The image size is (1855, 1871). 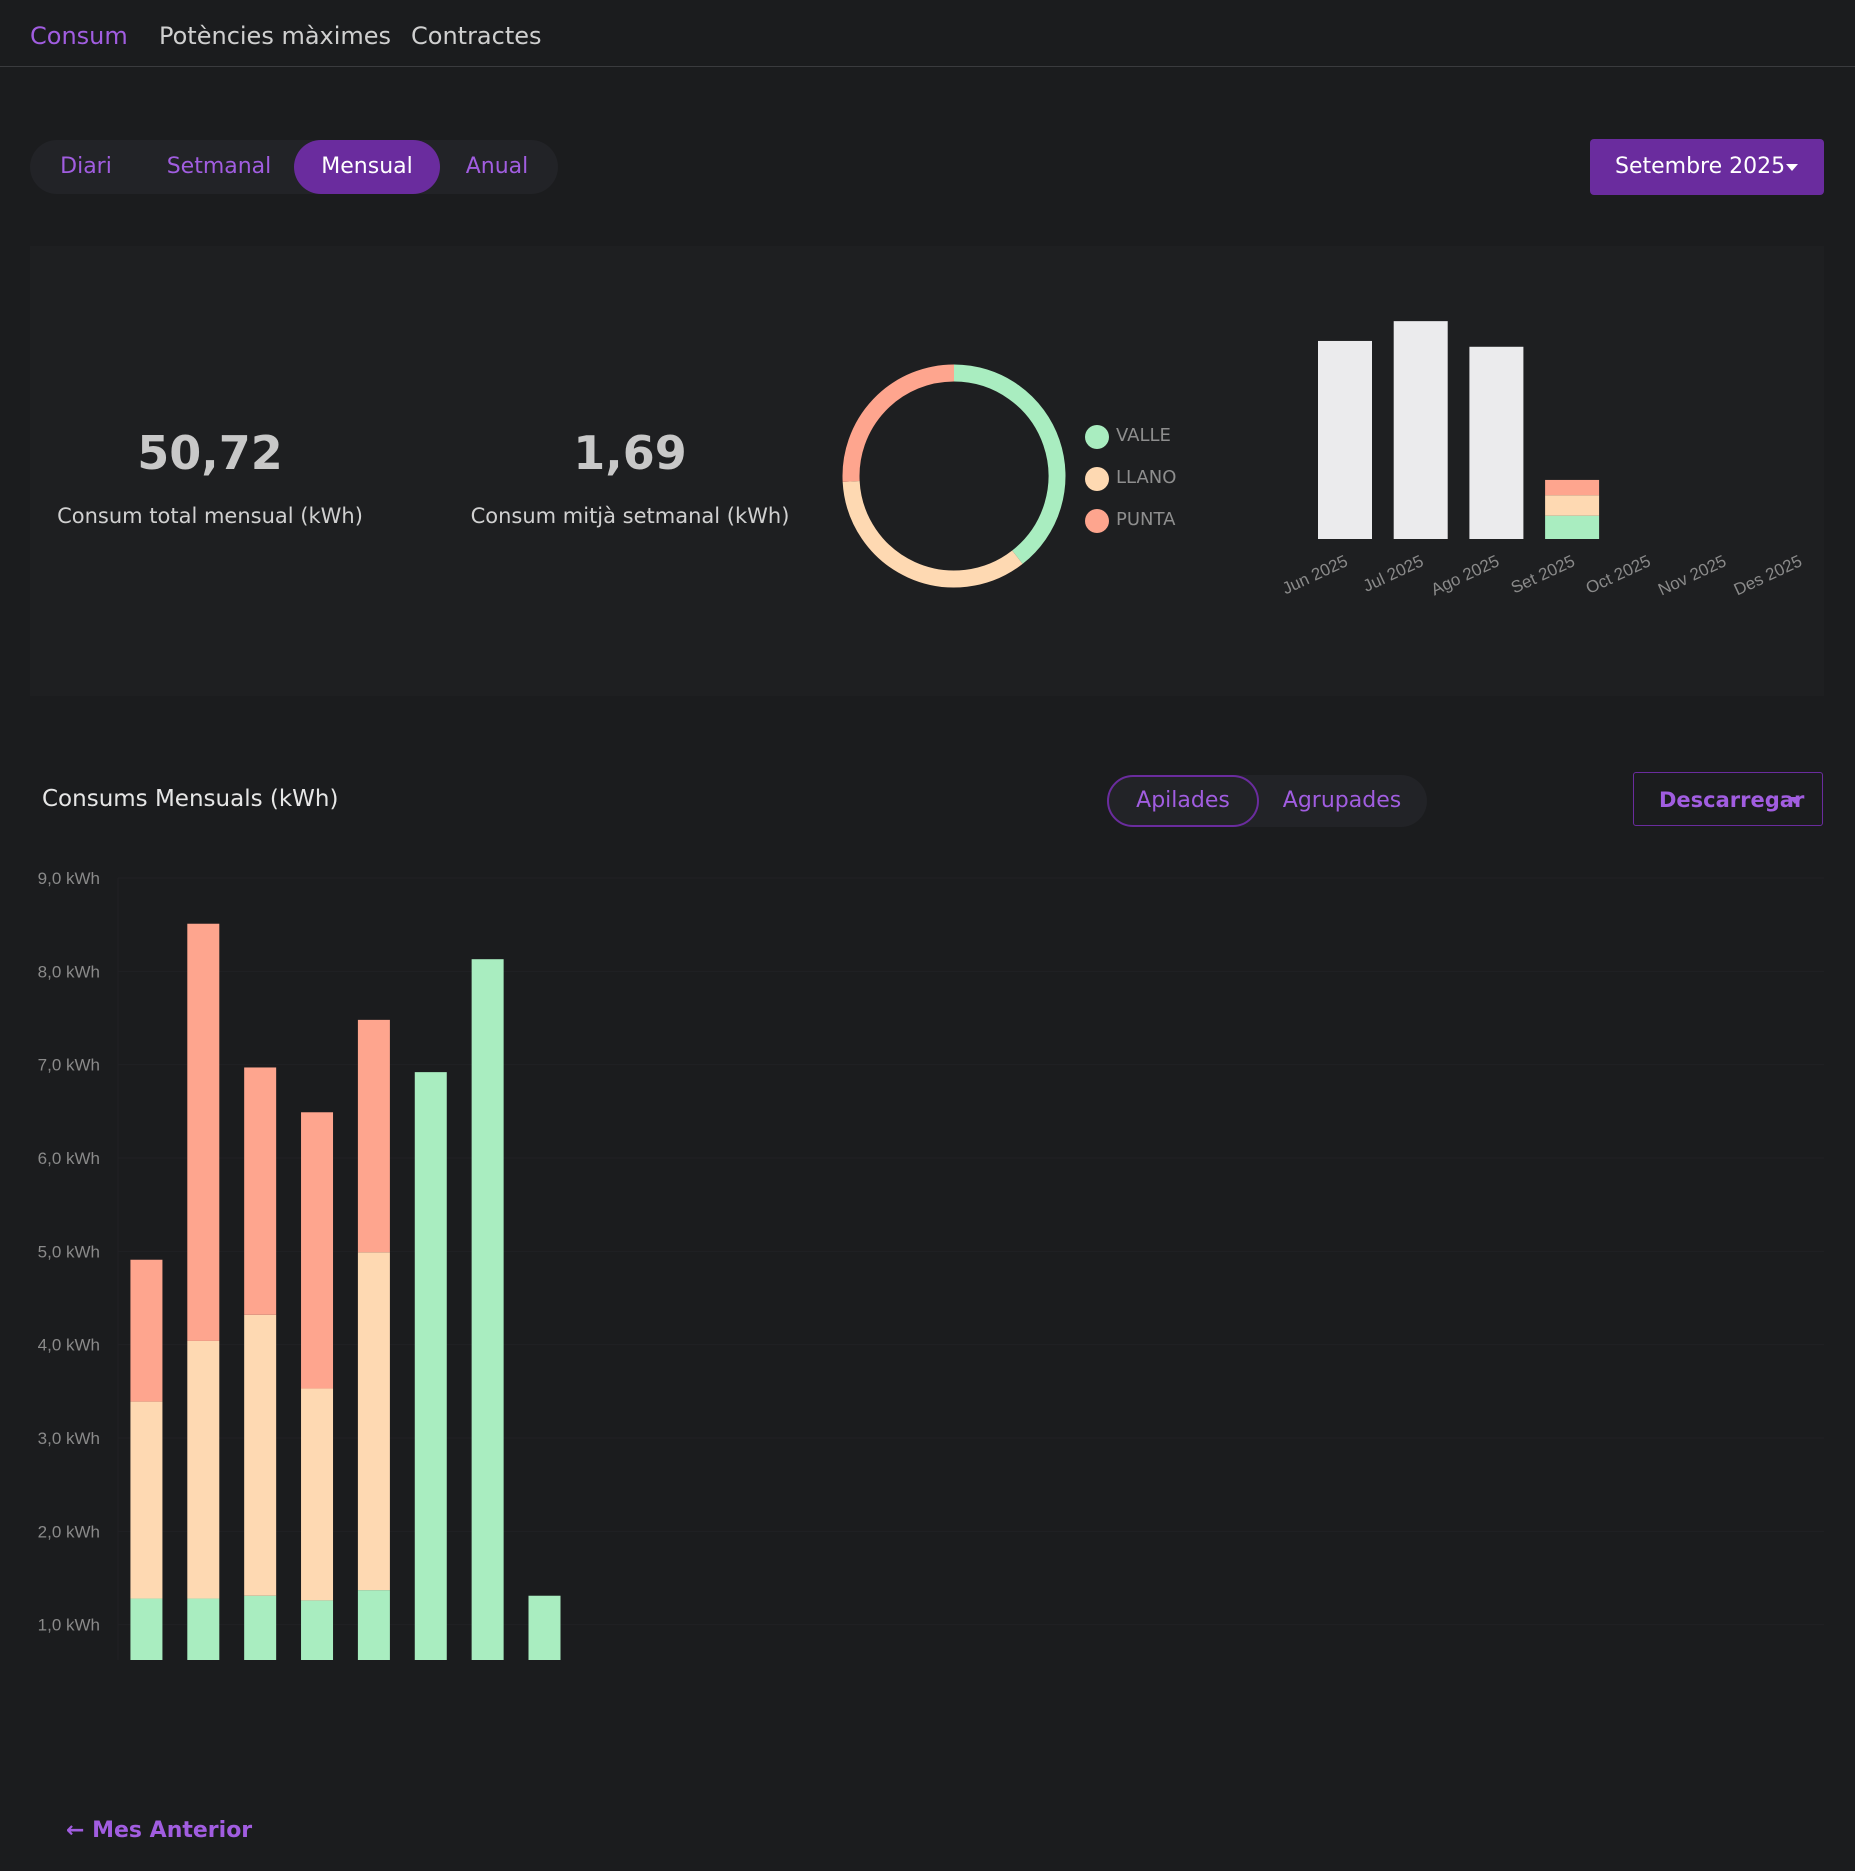 I want to click on tab-potencies-maximes: Potències màximes, so click(x=275, y=36).